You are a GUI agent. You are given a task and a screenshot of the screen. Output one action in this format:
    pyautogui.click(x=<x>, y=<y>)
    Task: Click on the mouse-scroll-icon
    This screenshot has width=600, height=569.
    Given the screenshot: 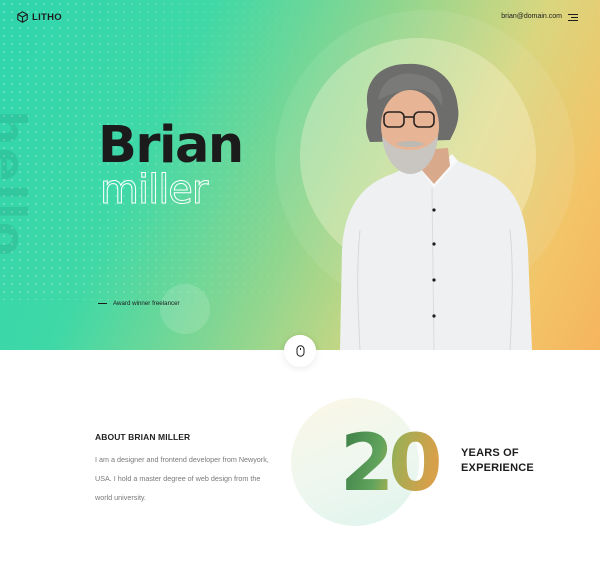 What is the action you would take?
    pyautogui.click(x=300, y=351)
    